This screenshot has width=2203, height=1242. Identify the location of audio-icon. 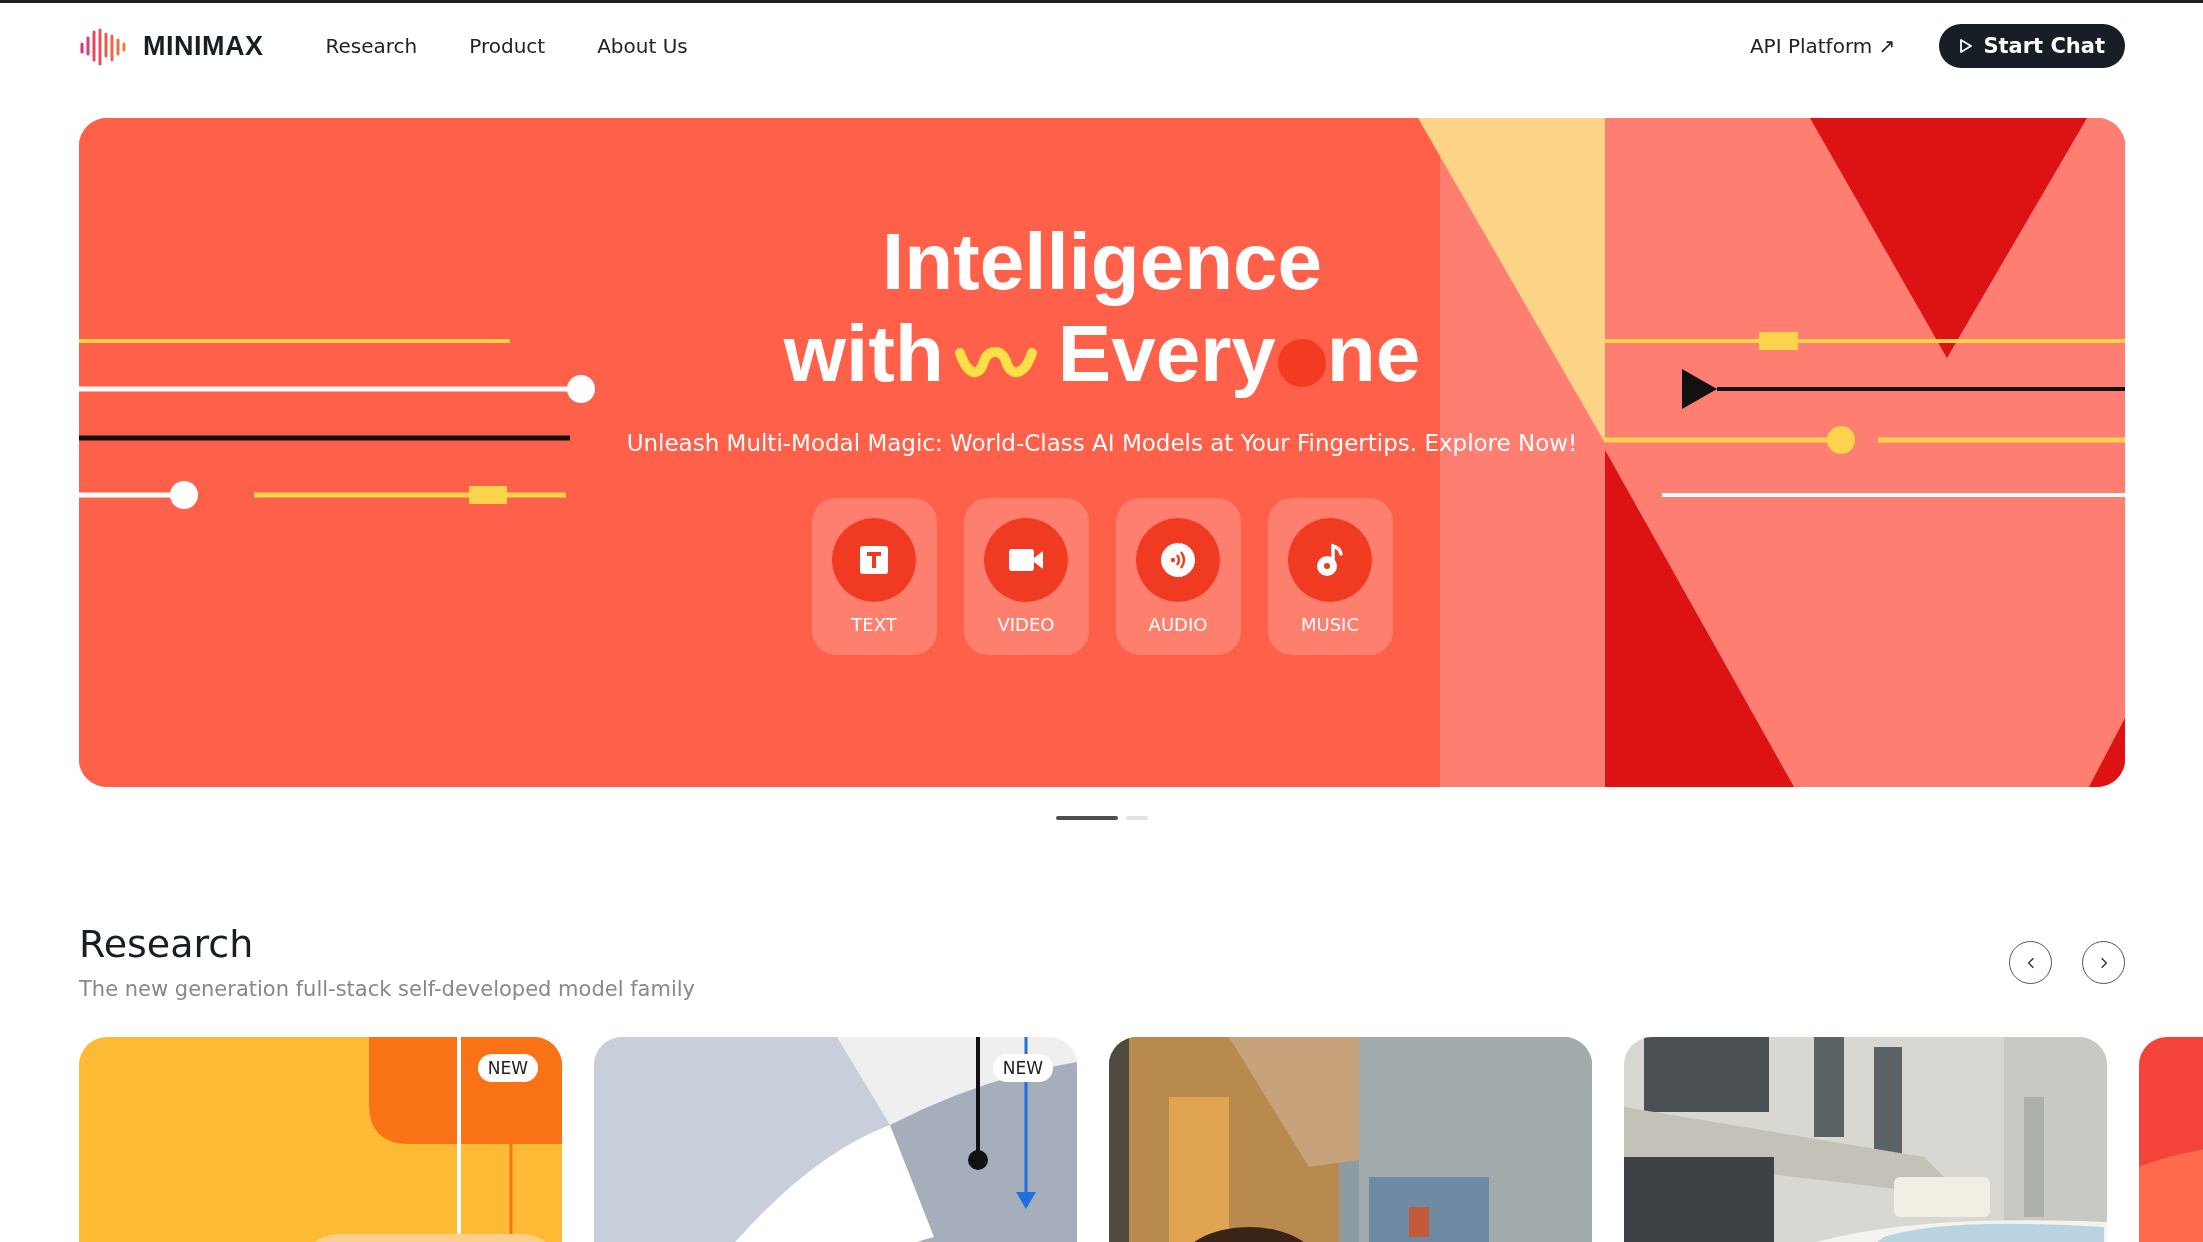
(1178, 560).